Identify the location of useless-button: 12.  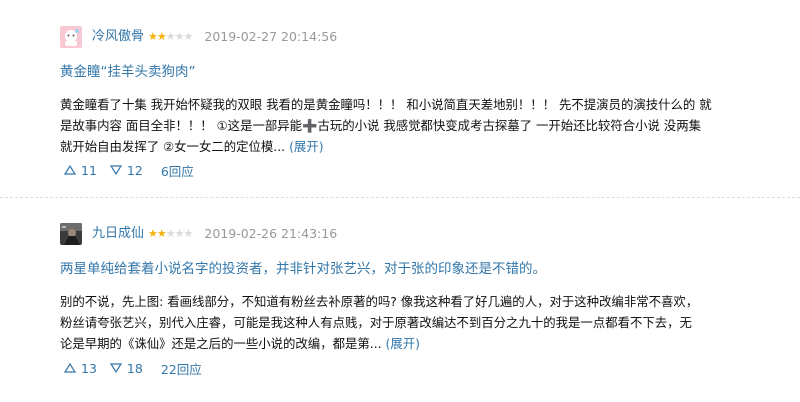
(126, 170).